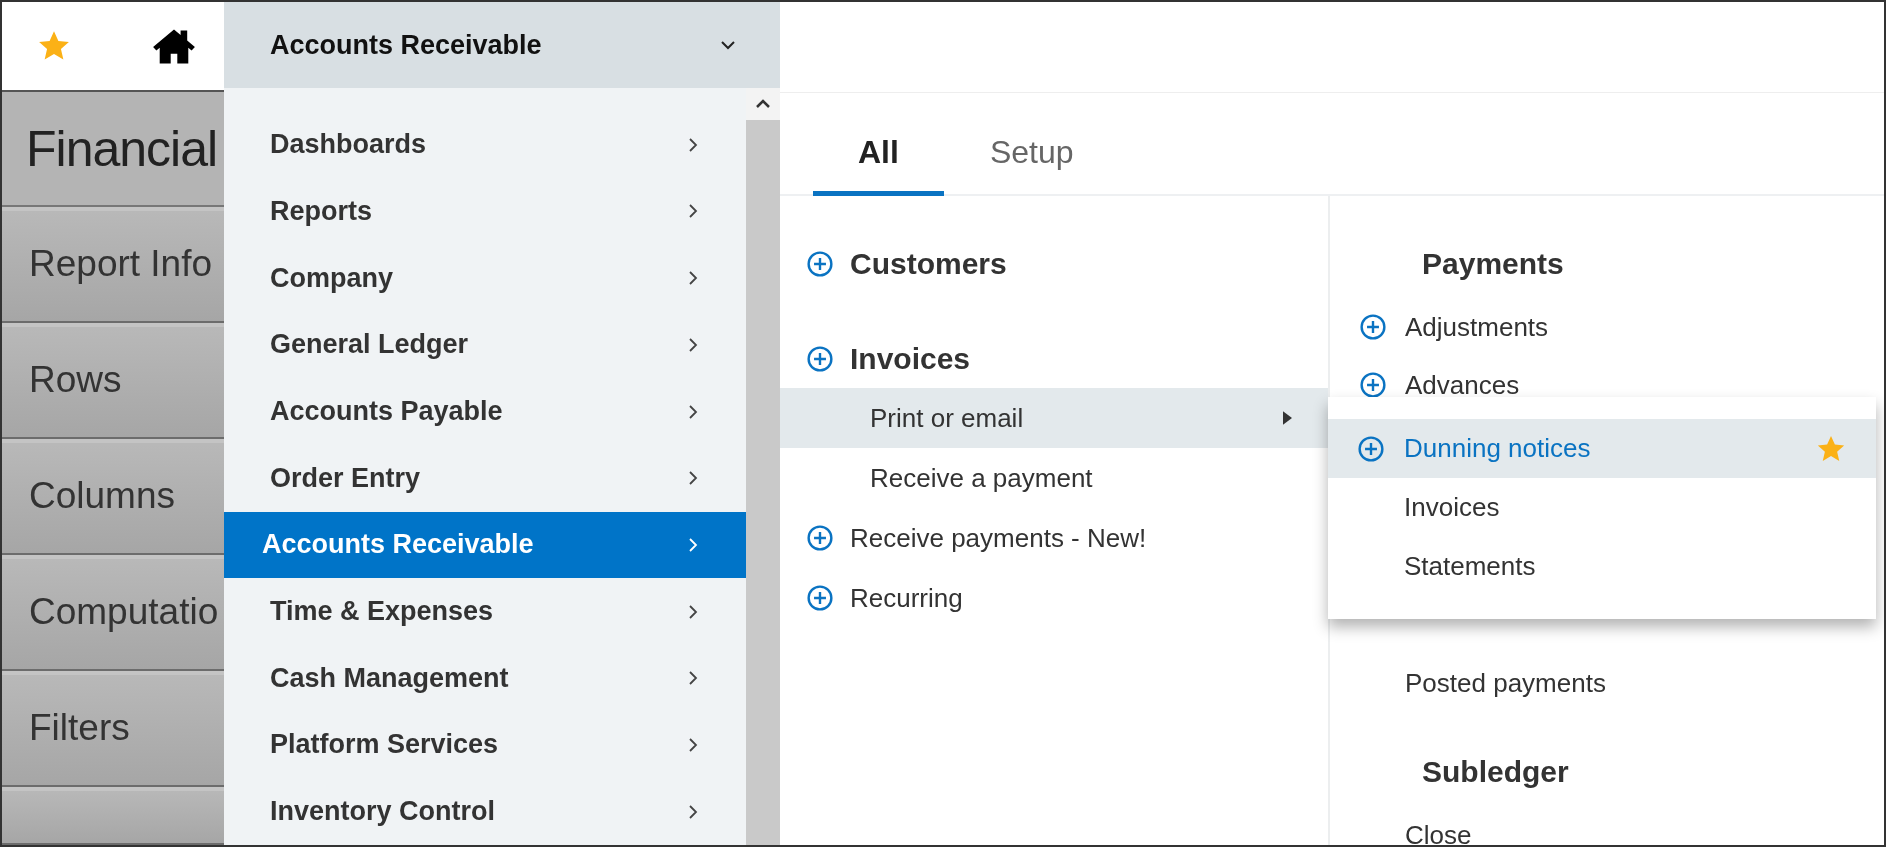 The height and width of the screenshot is (847, 1886). Describe the element at coordinates (763, 466) in the screenshot. I see `scrollbar` at that location.